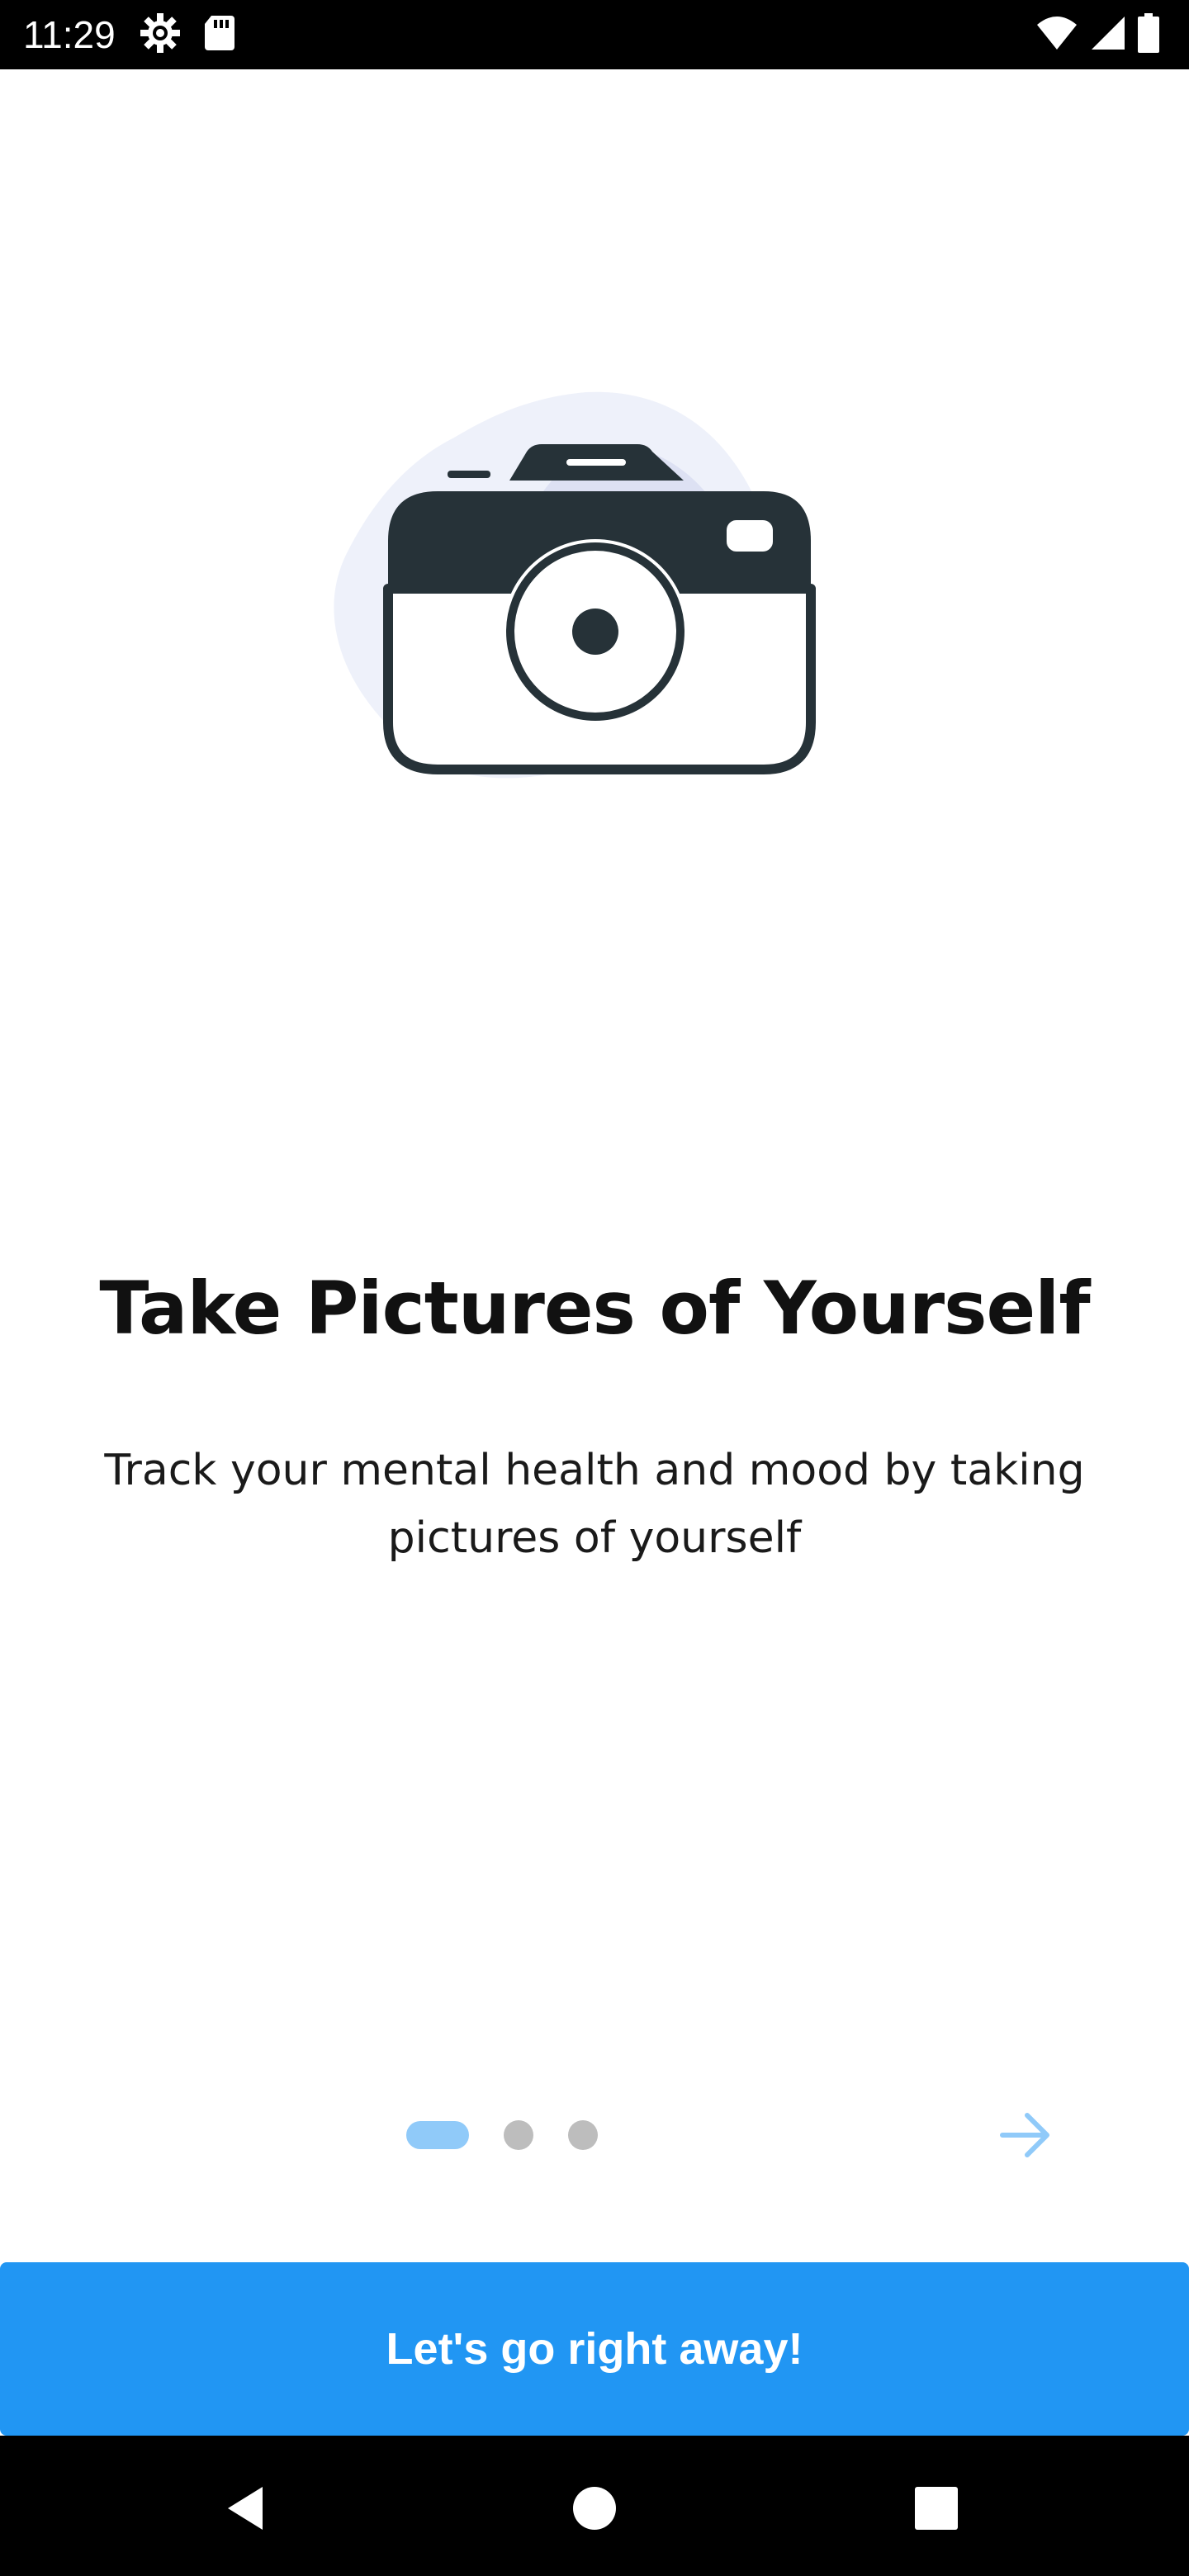  I want to click on system-nav-bar, so click(594, 2506).